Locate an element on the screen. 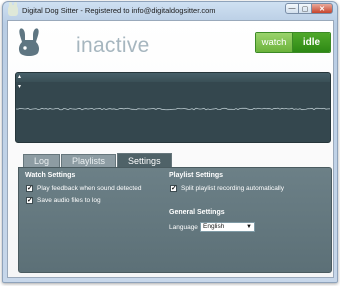 This screenshot has height=286, width=340. play-feedback-option: ✓ Play feedback when sound detected is located at coordinates (83, 188).